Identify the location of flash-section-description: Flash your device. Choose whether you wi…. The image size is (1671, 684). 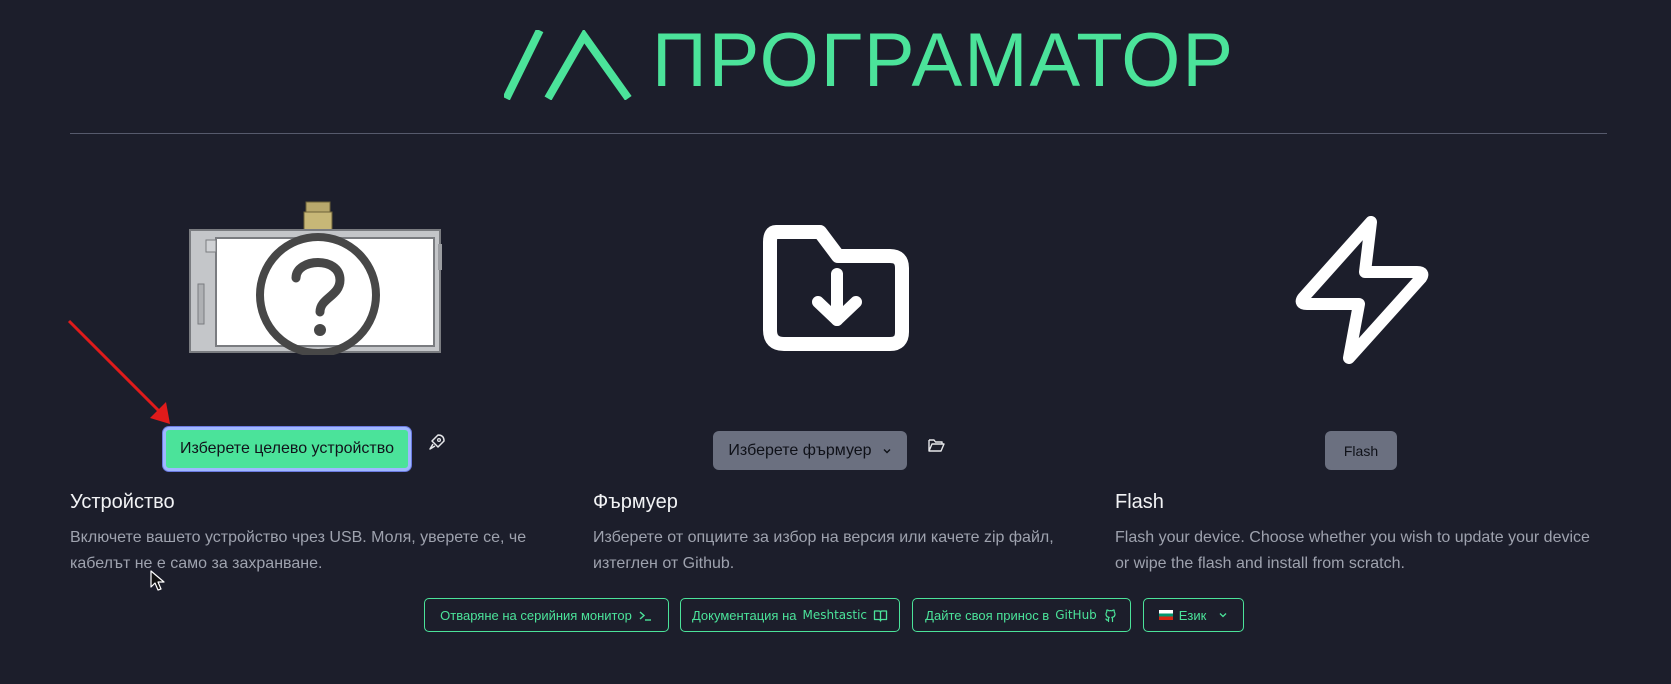
(1352, 550).